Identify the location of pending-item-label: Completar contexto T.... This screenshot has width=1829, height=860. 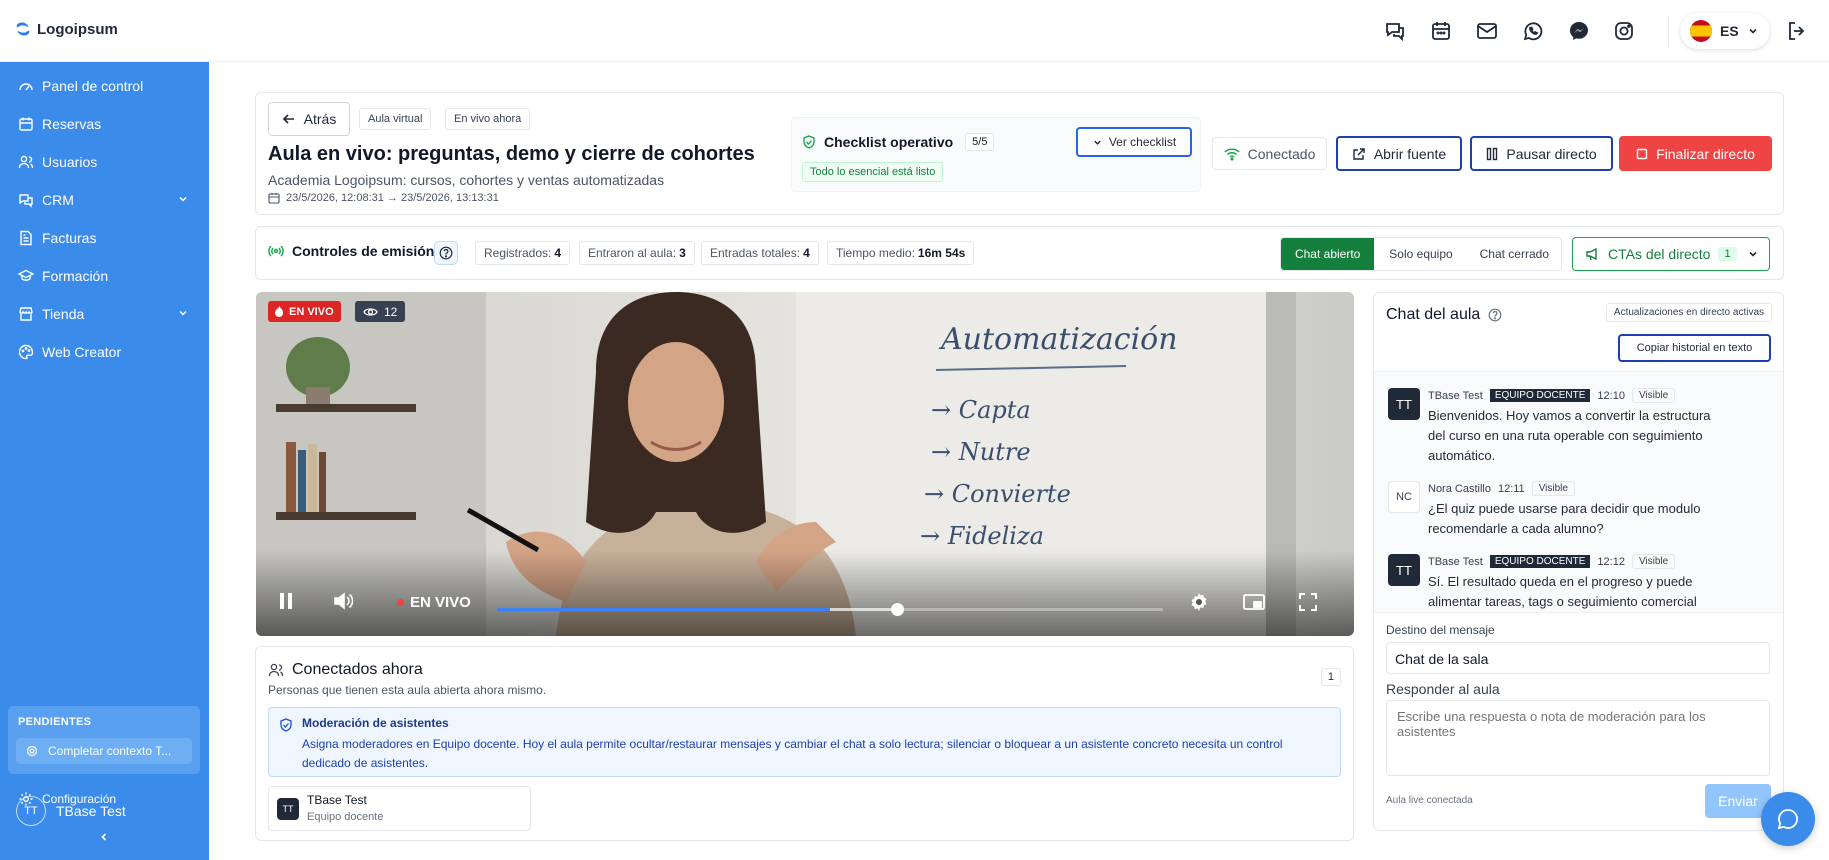
(110, 751).